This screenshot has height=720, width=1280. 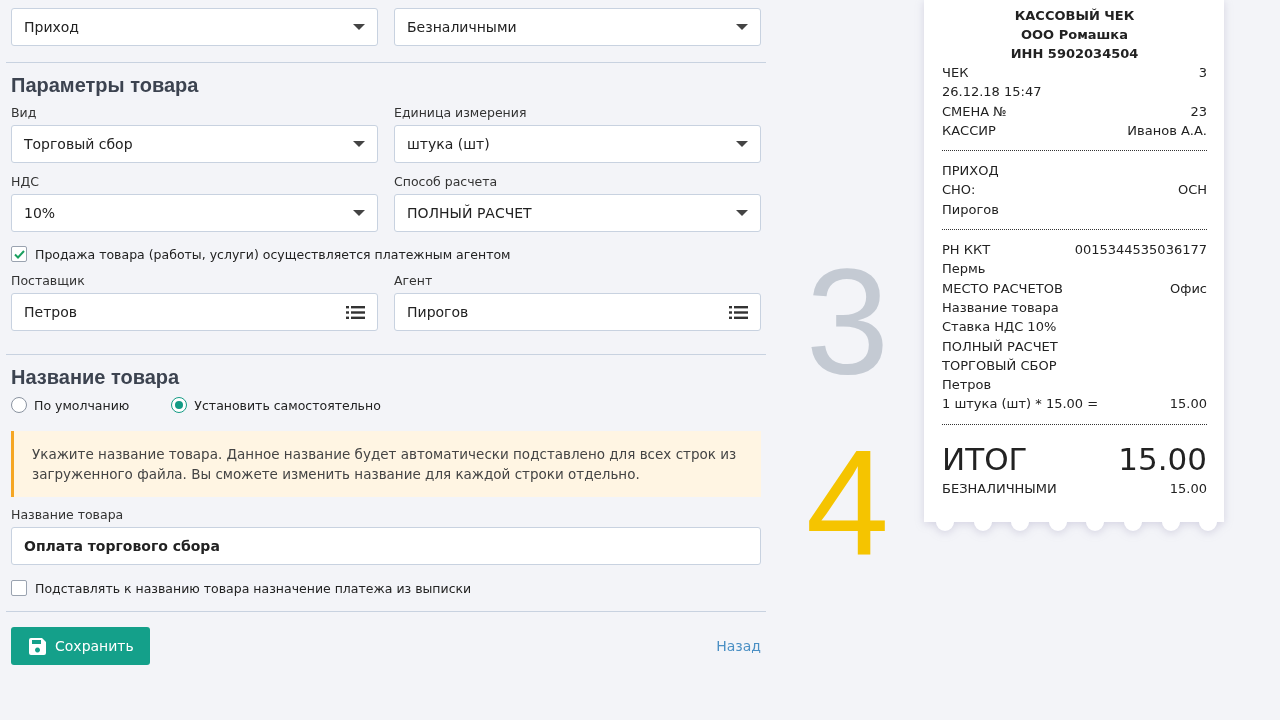 I want to click on section-heading: Название товара, so click(x=95, y=377).